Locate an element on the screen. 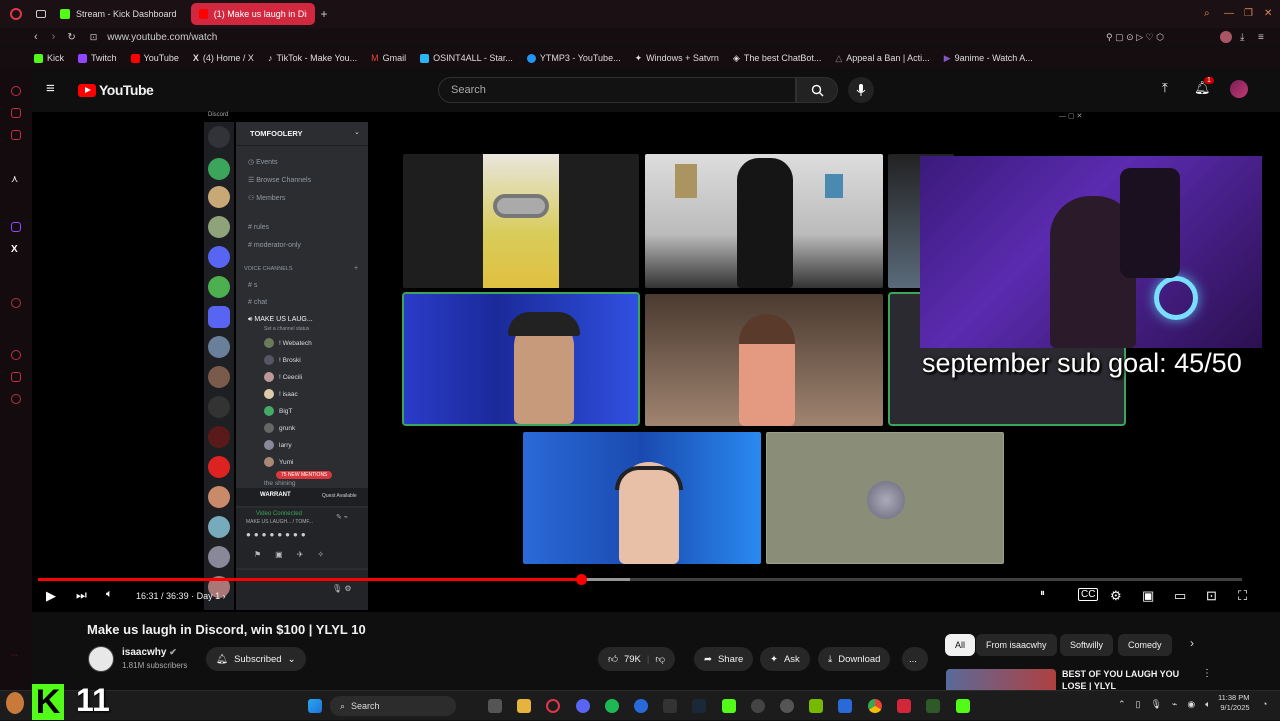  url-field: www.youtube.com/watch is located at coordinates (162, 37).